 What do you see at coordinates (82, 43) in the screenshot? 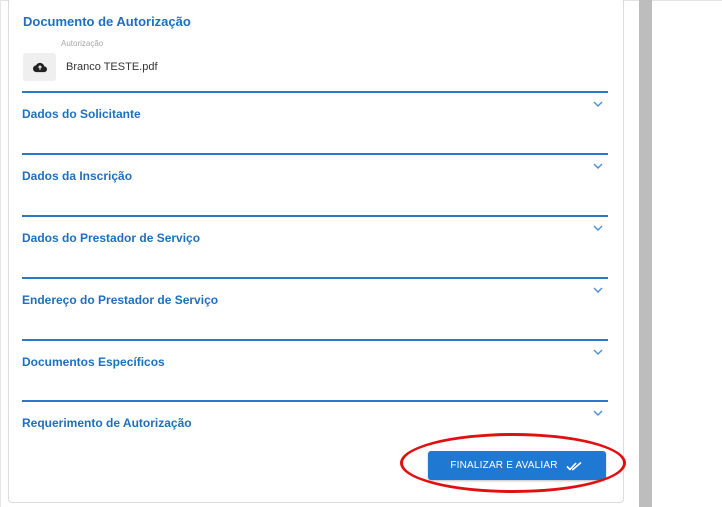
I see `file-caption: Autorização` at bounding box center [82, 43].